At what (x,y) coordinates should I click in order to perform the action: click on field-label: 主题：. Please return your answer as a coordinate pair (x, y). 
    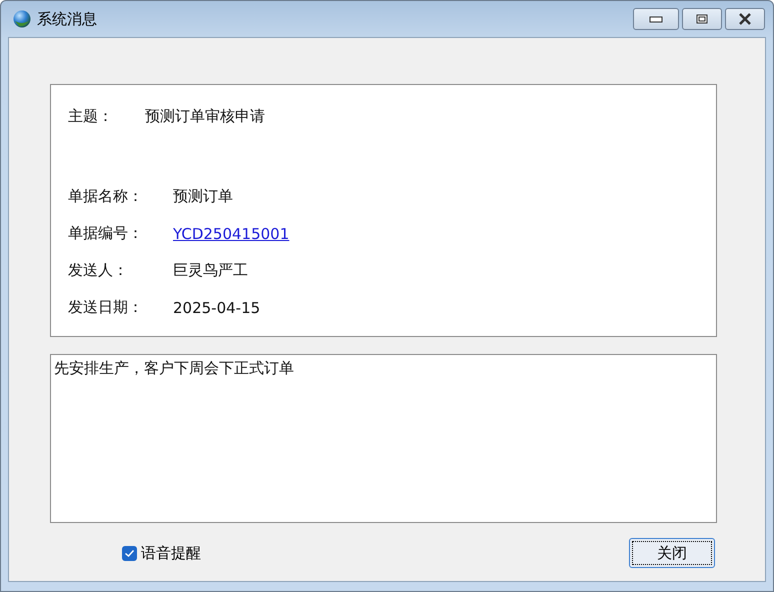
    Looking at the image, I should click on (91, 116).